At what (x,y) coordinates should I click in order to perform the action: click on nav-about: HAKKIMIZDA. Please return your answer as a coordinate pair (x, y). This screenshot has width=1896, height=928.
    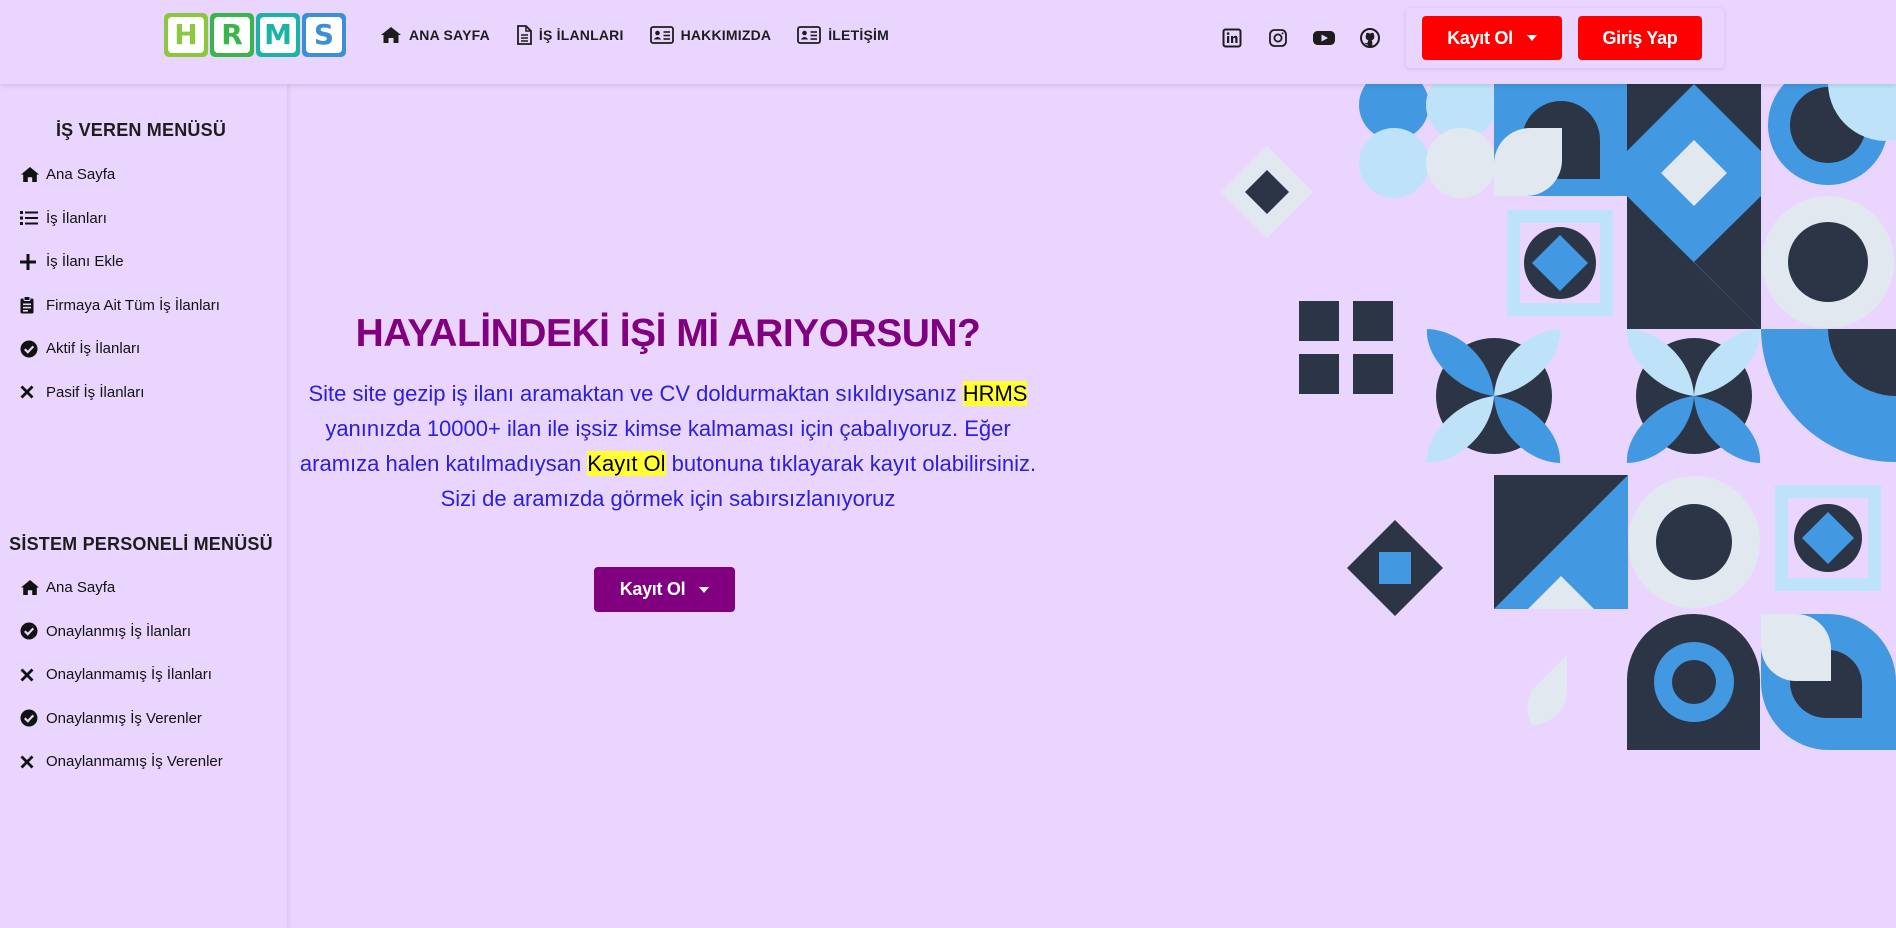
    Looking at the image, I should click on (710, 35).